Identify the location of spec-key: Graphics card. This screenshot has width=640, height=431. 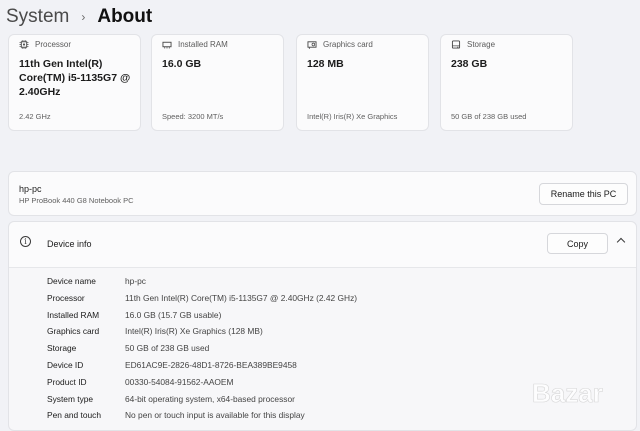
(73, 331).